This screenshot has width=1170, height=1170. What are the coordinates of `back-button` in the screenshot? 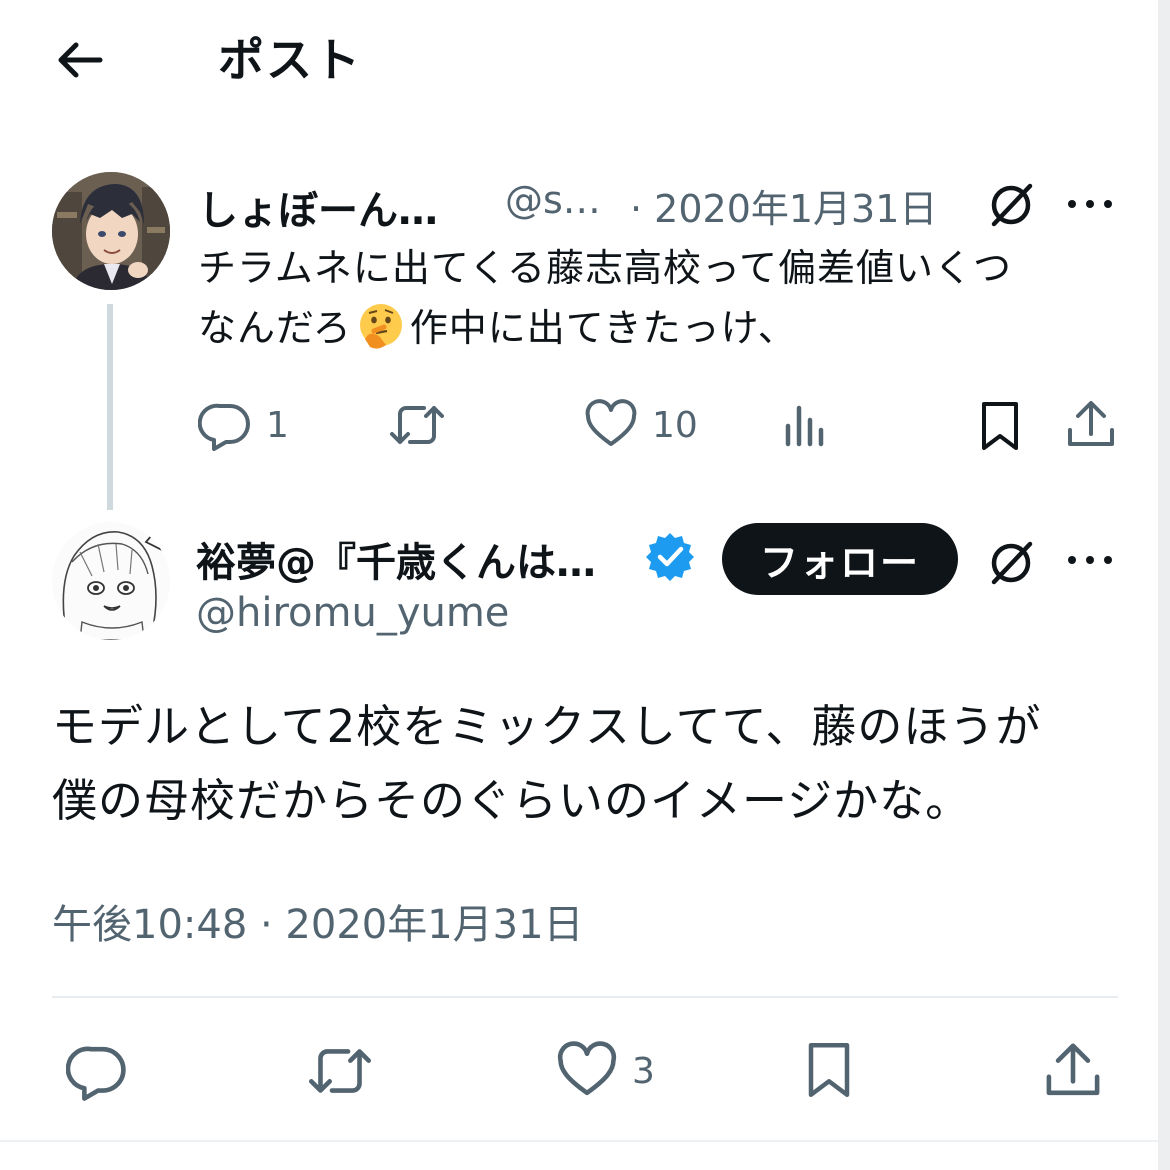 It's located at (80, 60).